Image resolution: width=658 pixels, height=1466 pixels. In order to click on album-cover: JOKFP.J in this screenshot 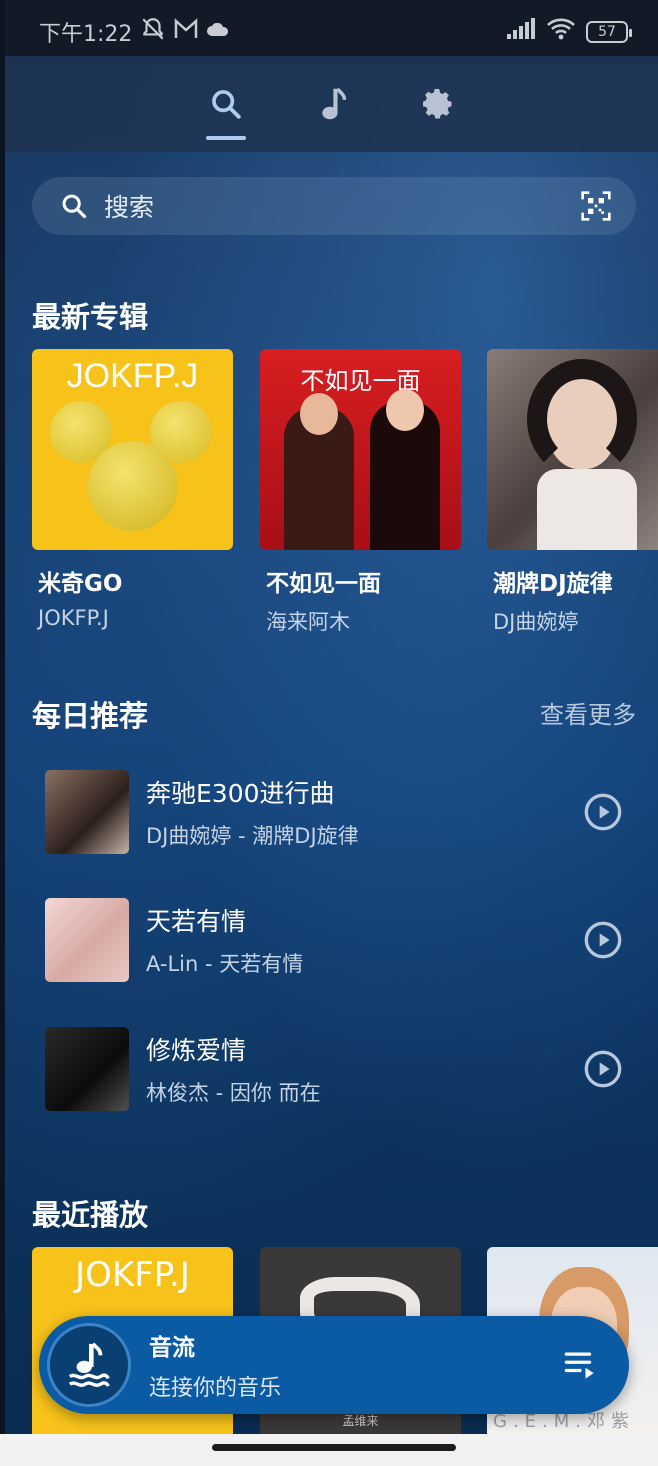, I will do `click(132, 449)`.